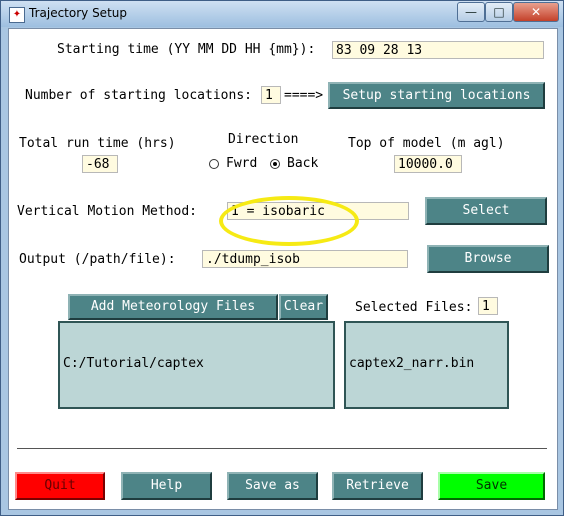 This screenshot has width=564, height=516. I want to click on run-time-field: -68, so click(100, 164).